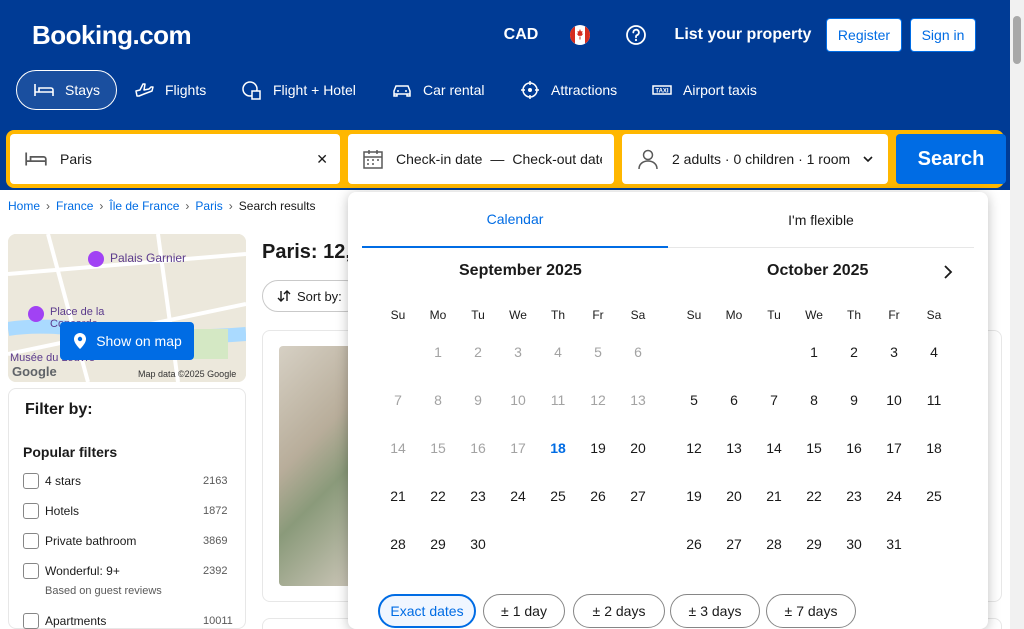 The width and height of the screenshot is (1024, 629). What do you see at coordinates (64, 621) in the screenshot?
I see `filter-apartments: Apartments` at bounding box center [64, 621].